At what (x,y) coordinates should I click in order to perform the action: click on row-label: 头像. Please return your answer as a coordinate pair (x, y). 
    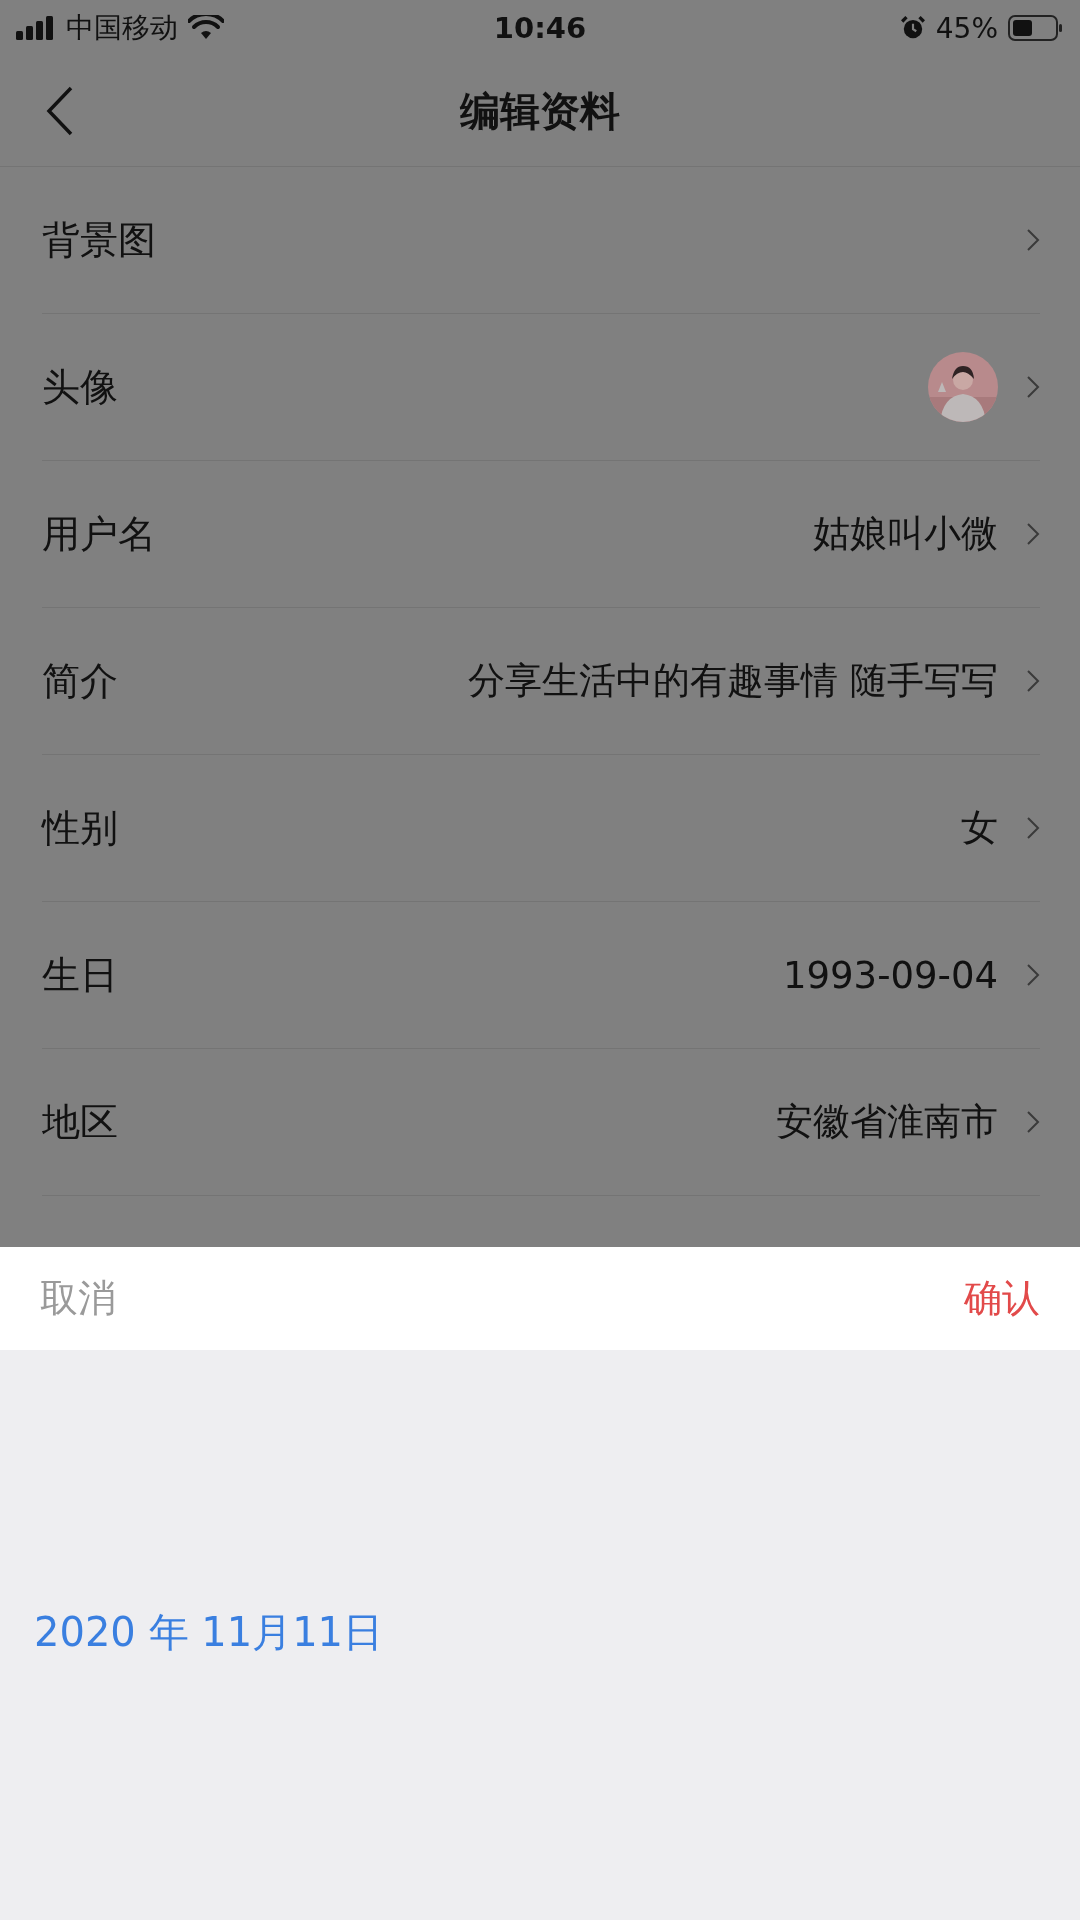
    Looking at the image, I should click on (80, 387).